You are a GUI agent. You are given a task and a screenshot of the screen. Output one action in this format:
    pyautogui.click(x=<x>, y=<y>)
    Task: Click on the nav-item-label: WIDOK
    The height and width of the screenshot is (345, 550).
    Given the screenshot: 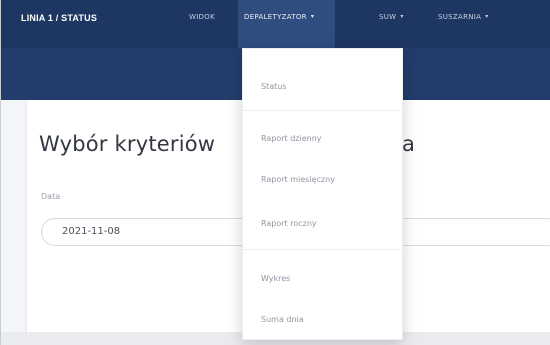 What is the action you would take?
    pyautogui.click(x=202, y=17)
    